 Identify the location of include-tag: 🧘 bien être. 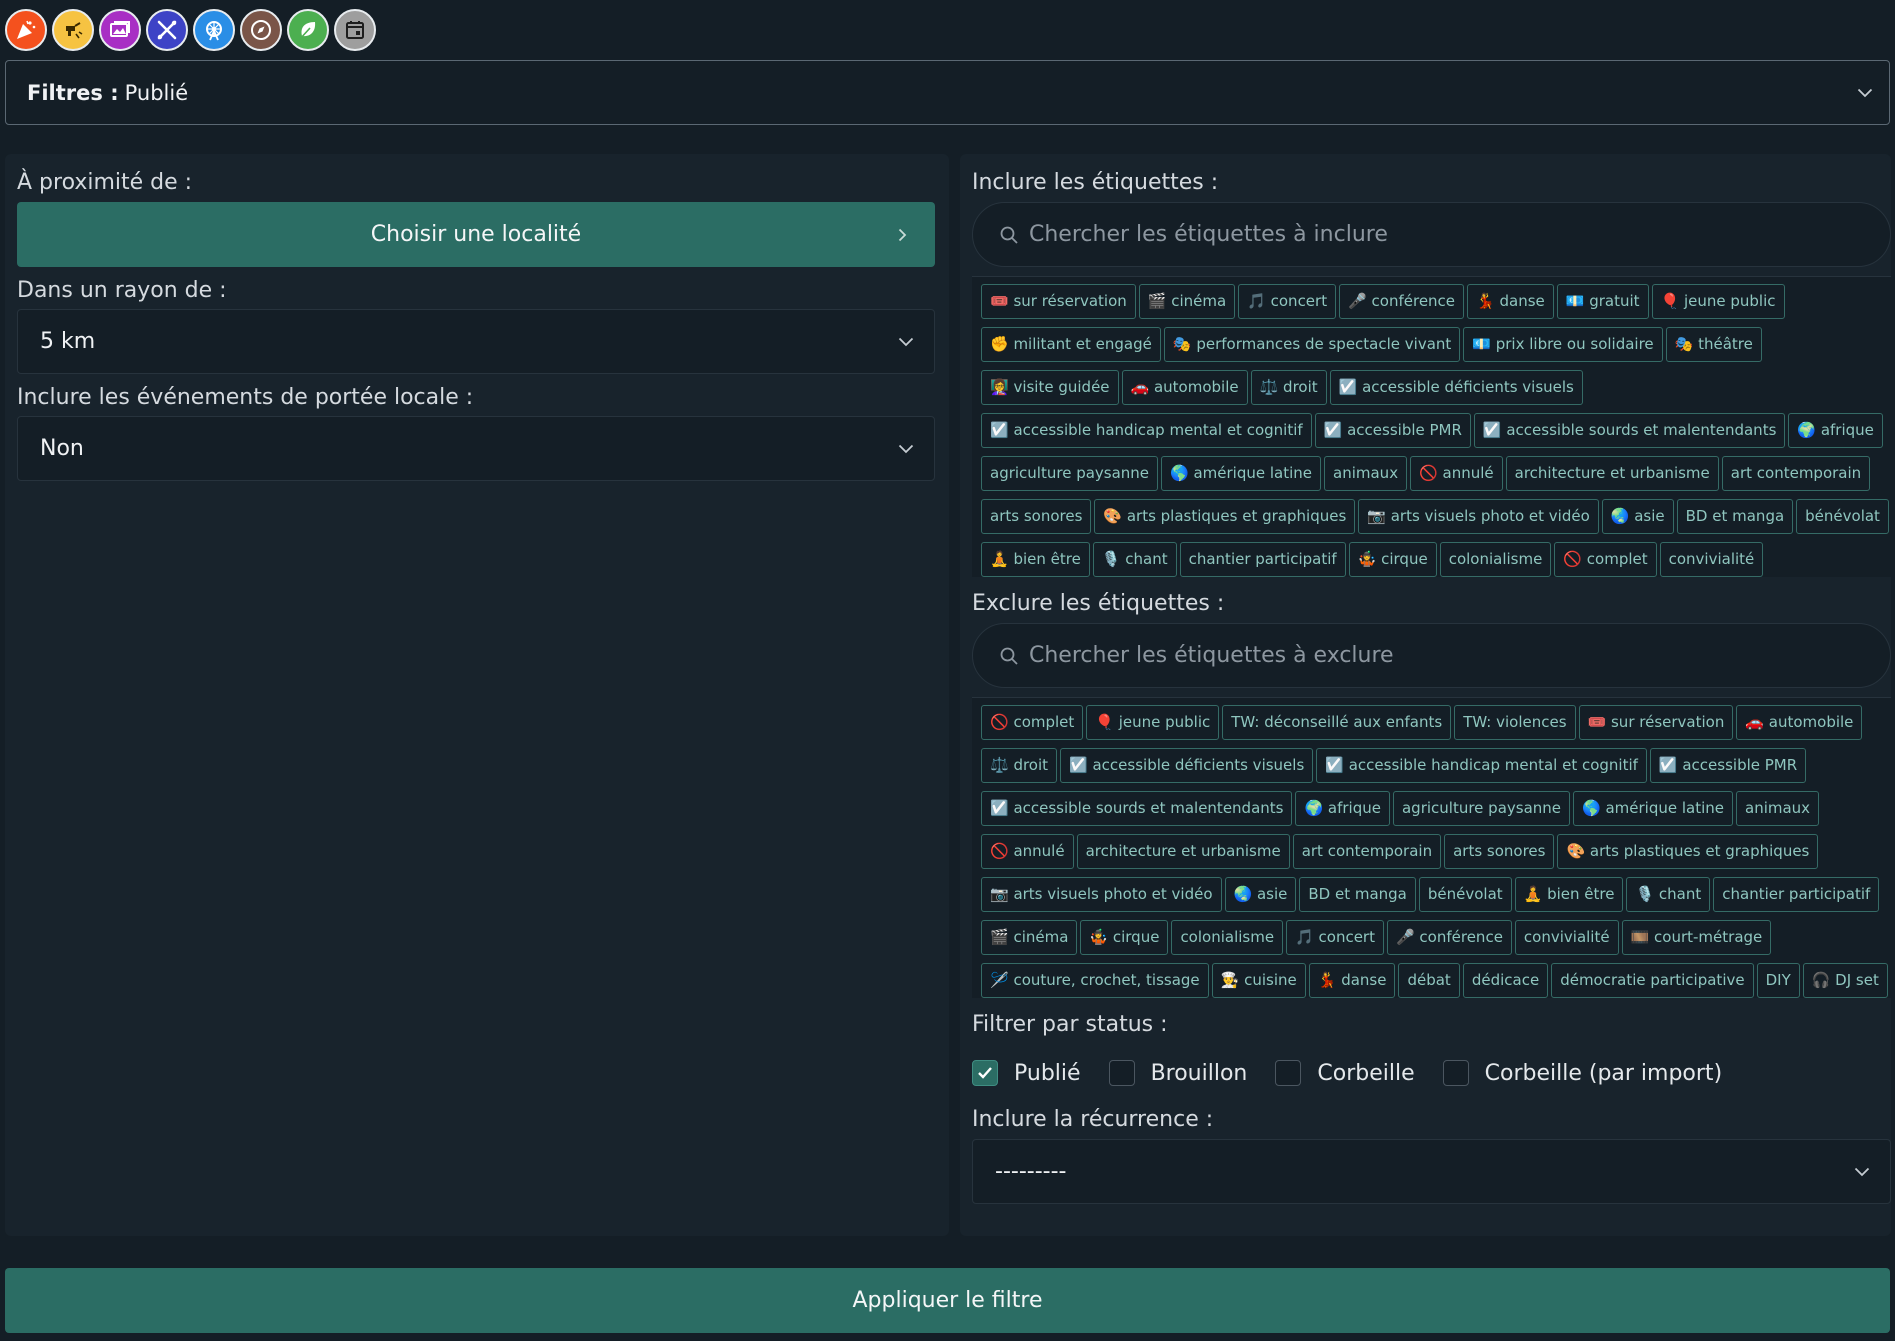
(1035, 559).